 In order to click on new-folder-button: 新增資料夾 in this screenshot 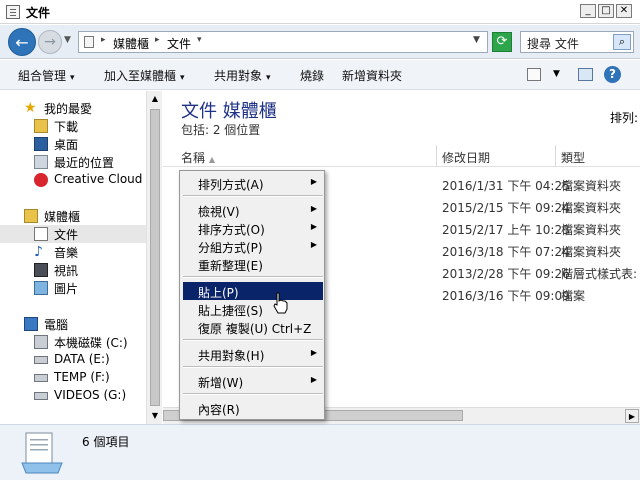, I will do `click(372, 75)`.